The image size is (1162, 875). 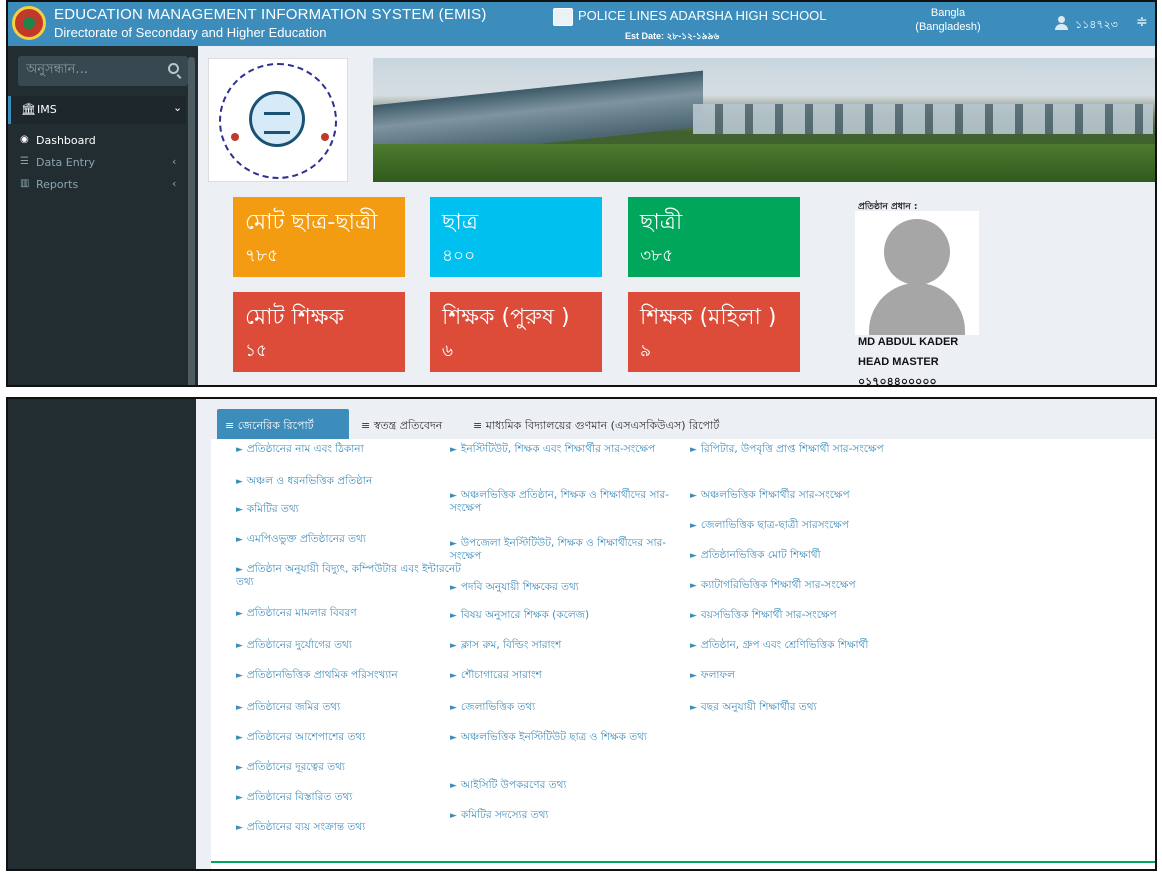 I want to click on sidebar-item-reports: ▥ Reports ‹, so click(x=97, y=185).